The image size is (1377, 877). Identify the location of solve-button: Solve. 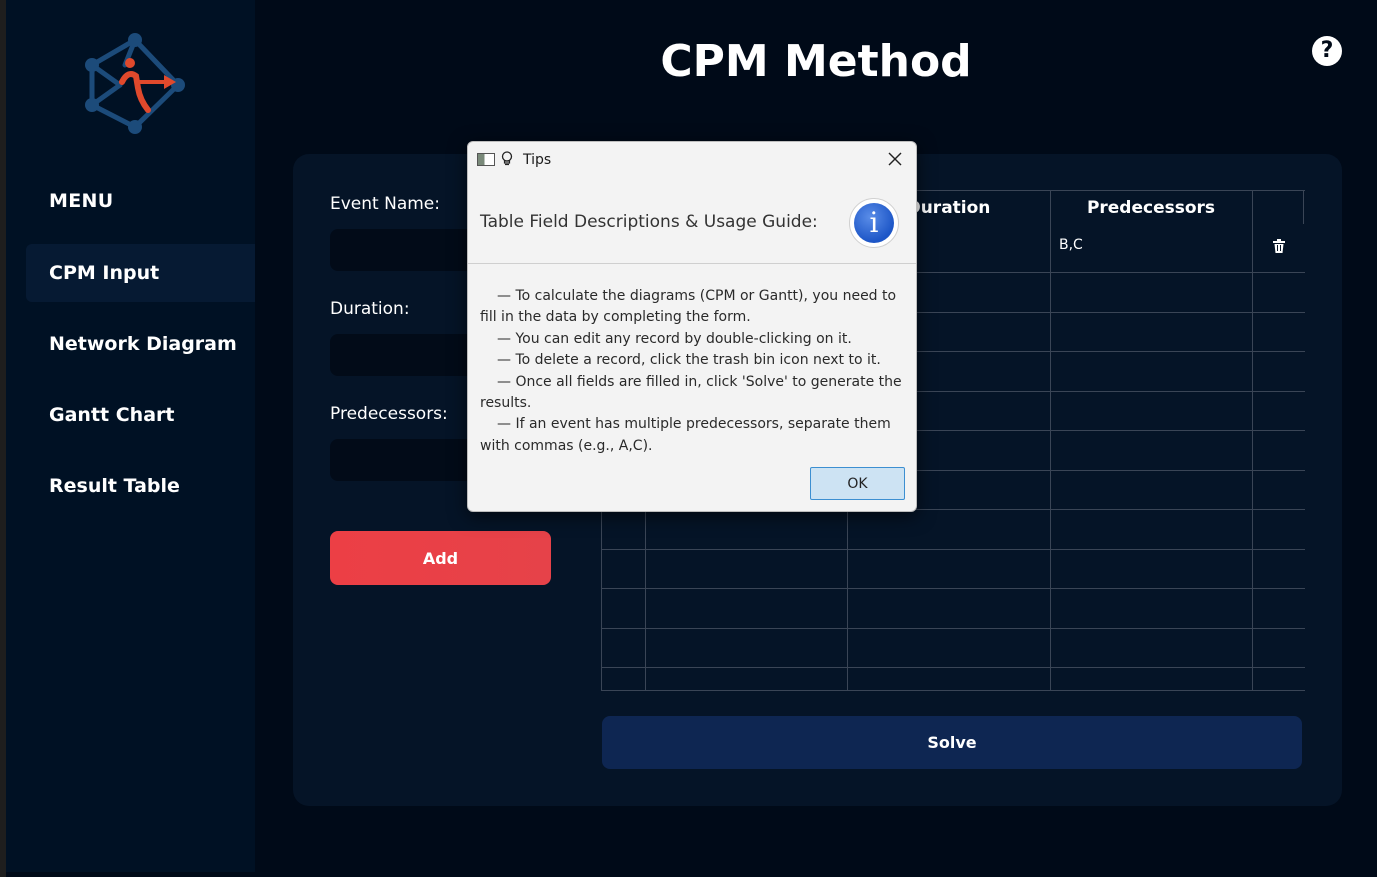
(952, 742).